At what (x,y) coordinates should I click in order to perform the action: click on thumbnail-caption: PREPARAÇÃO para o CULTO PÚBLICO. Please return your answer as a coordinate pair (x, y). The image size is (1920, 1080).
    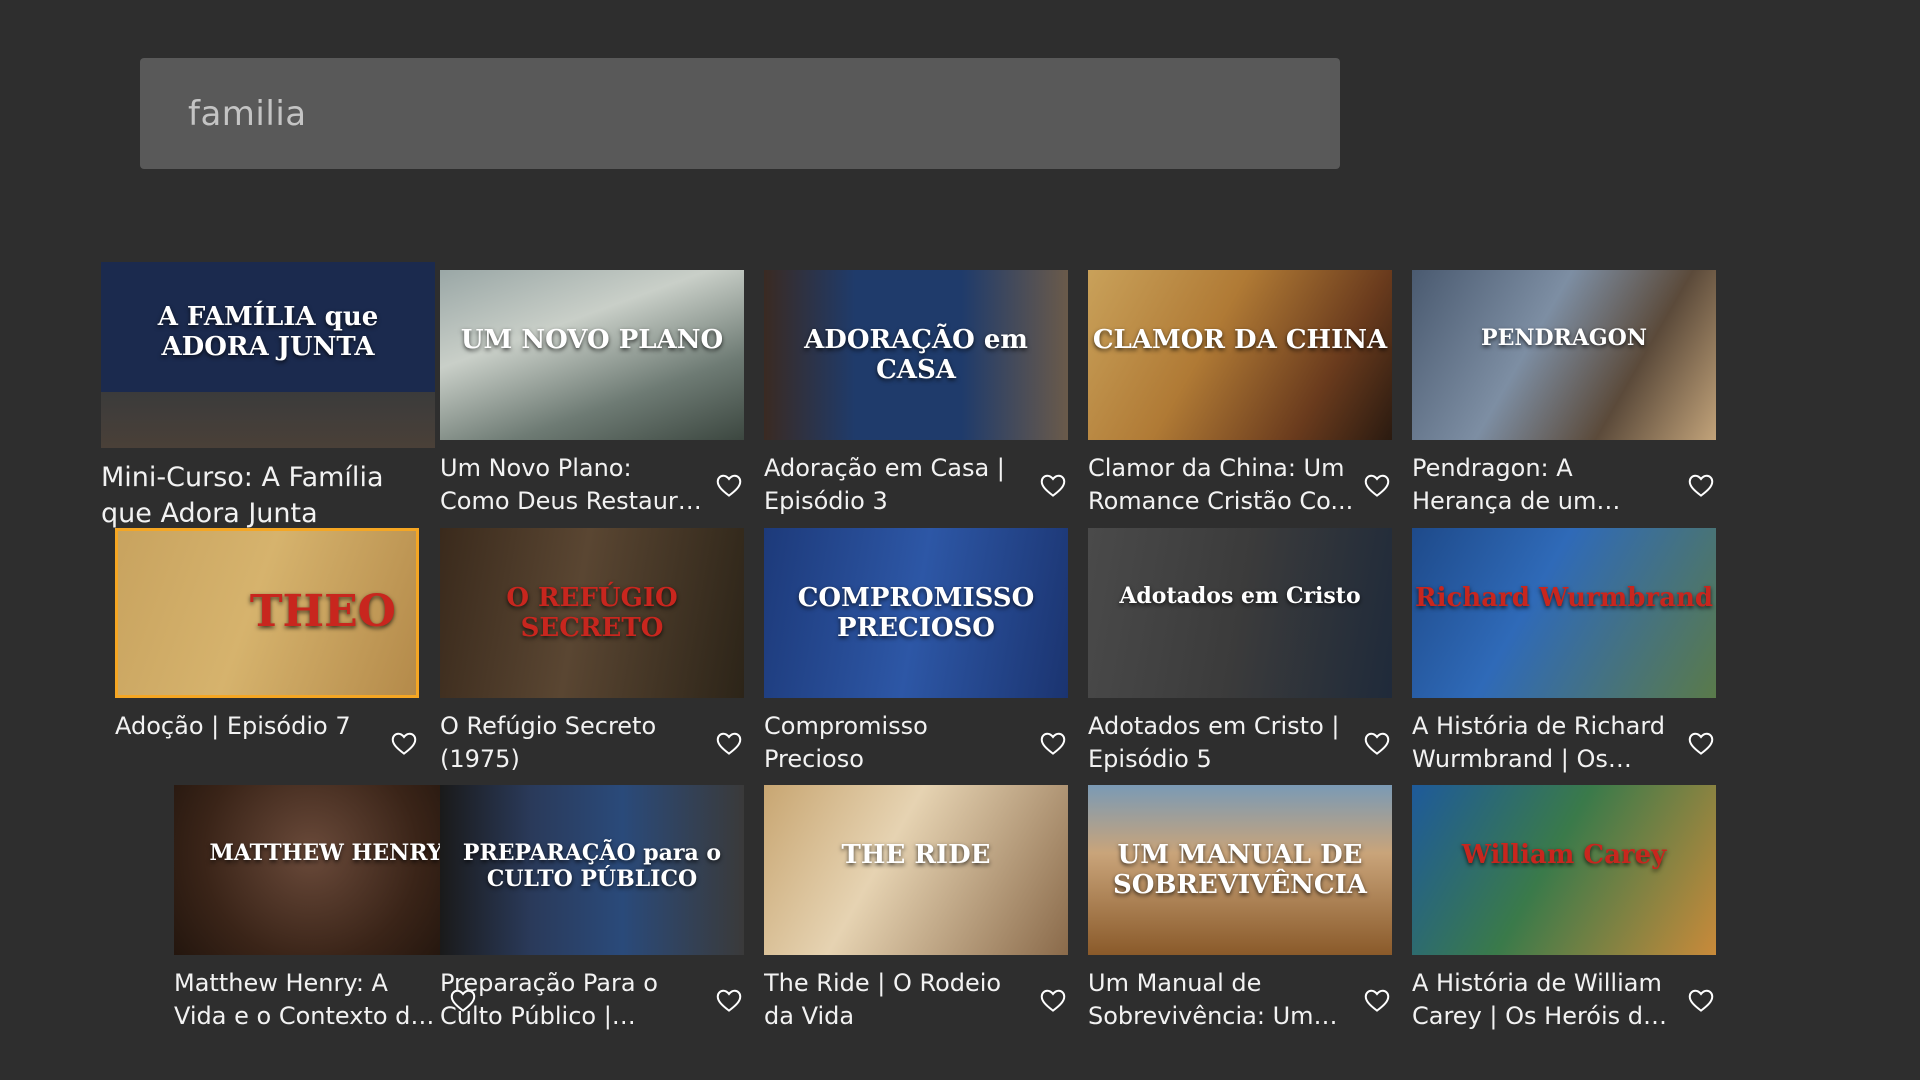
    Looking at the image, I should click on (592, 866).